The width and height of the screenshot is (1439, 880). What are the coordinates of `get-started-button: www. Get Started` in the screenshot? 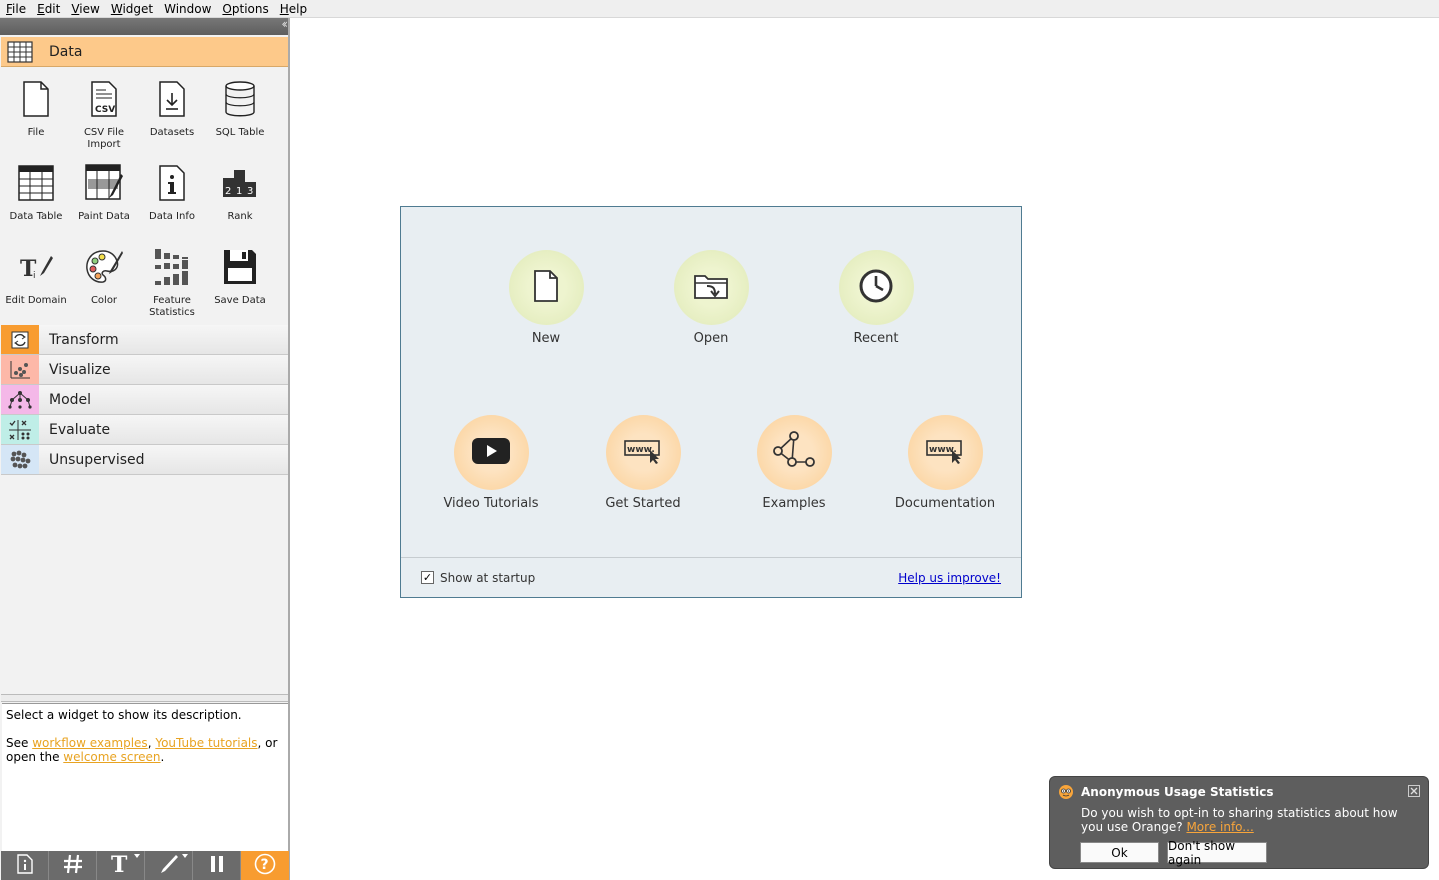 It's located at (643, 463).